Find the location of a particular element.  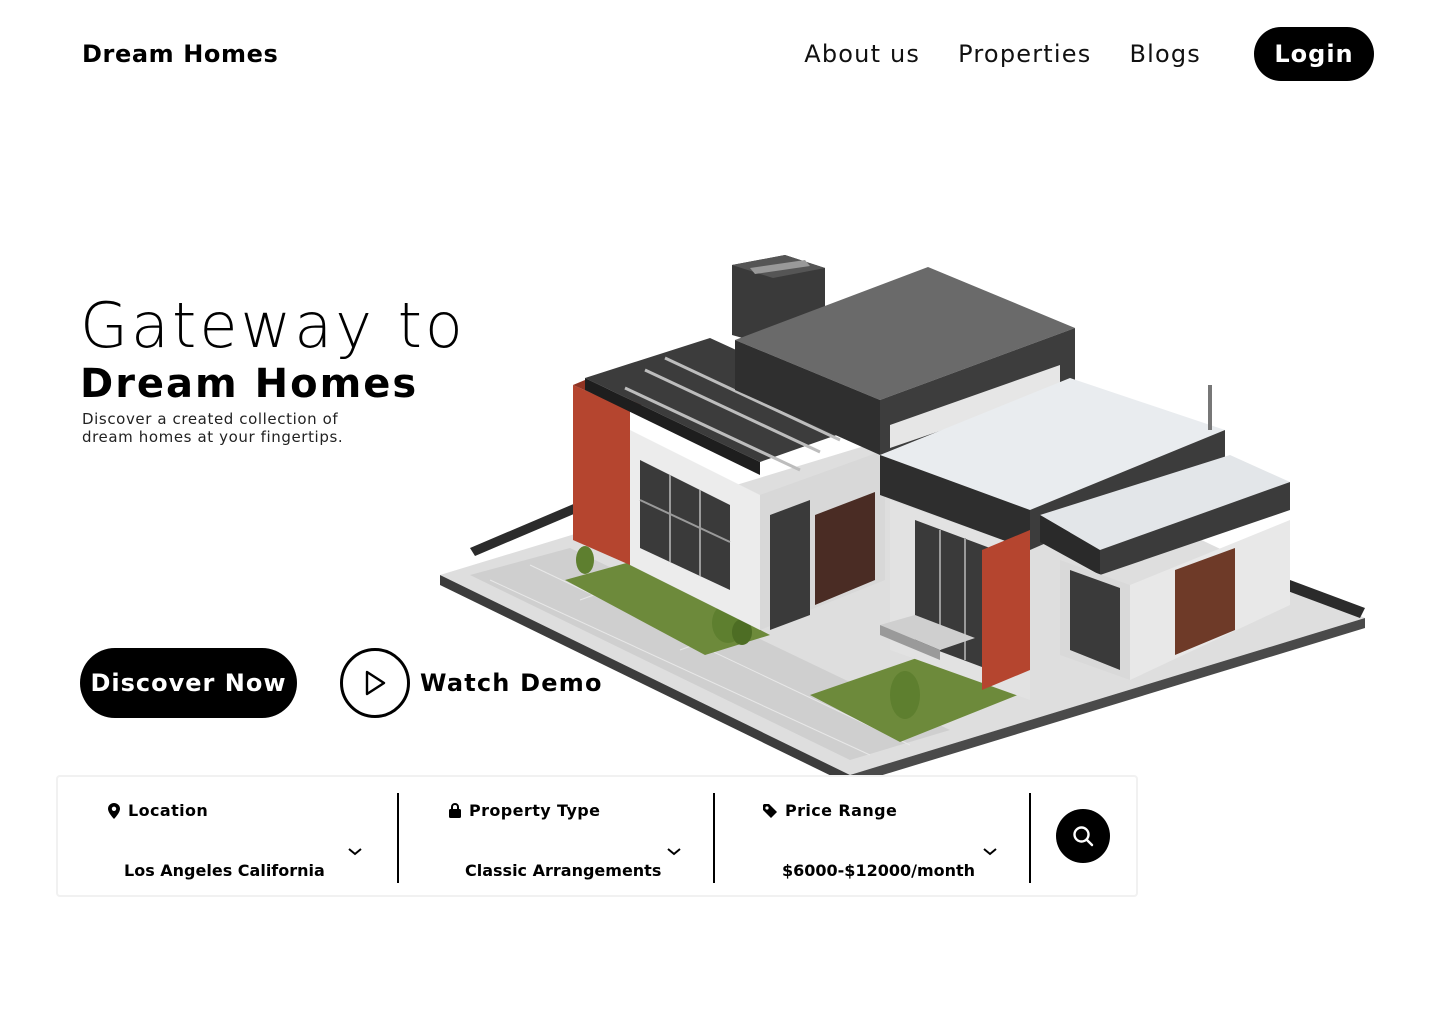

search-button is located at coordinates (1083, 836).